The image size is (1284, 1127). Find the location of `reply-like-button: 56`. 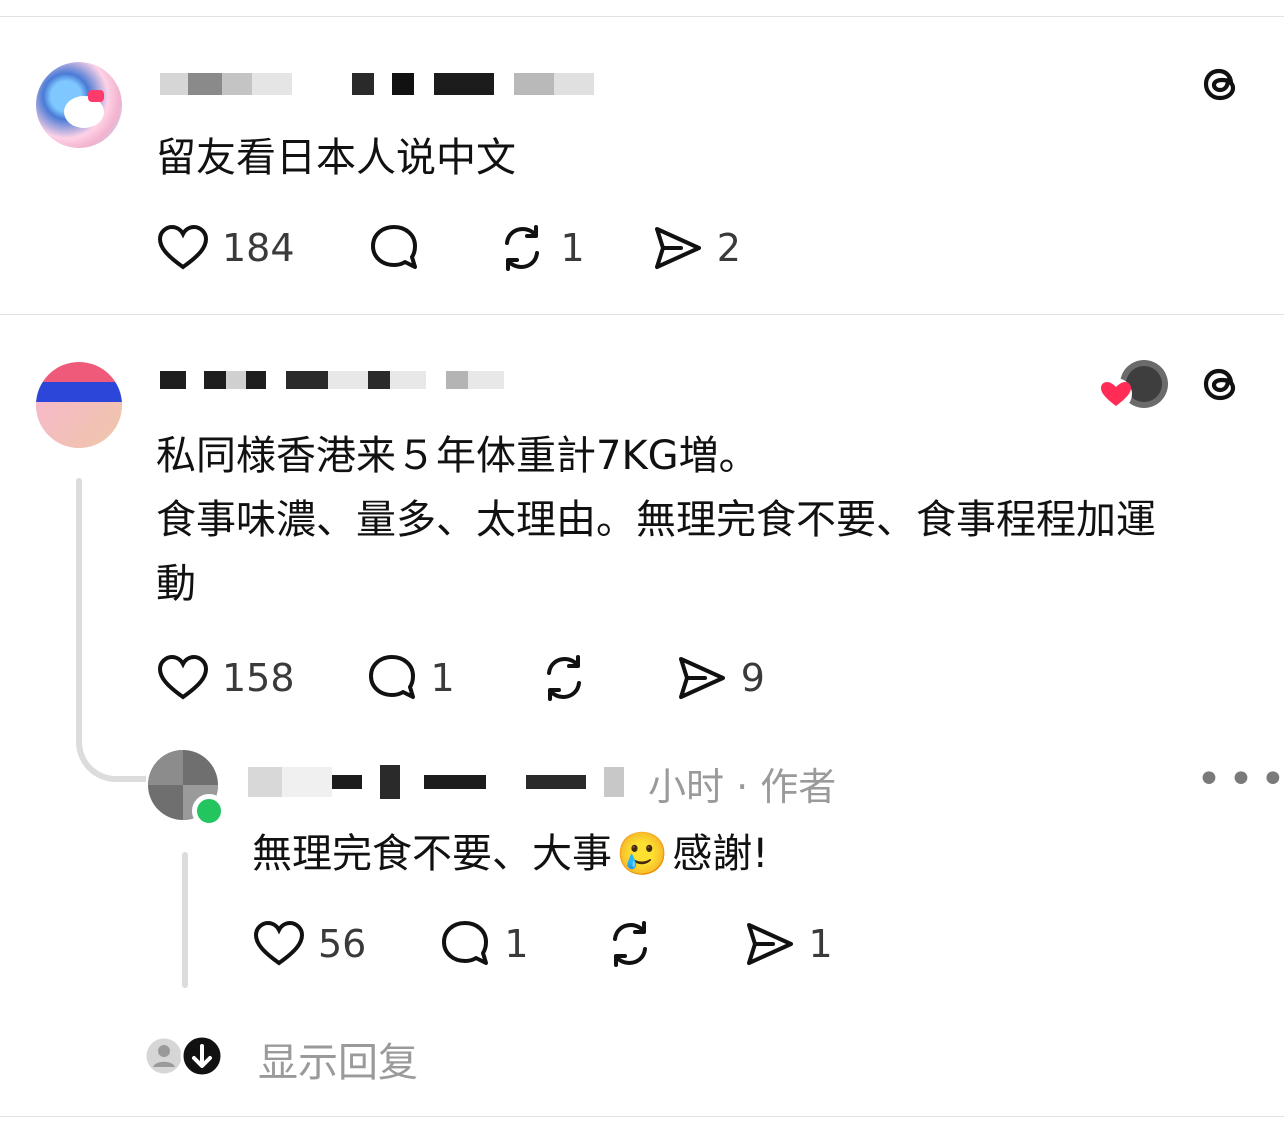

reply-like-button: 56 is located at coordinates (309, 944).